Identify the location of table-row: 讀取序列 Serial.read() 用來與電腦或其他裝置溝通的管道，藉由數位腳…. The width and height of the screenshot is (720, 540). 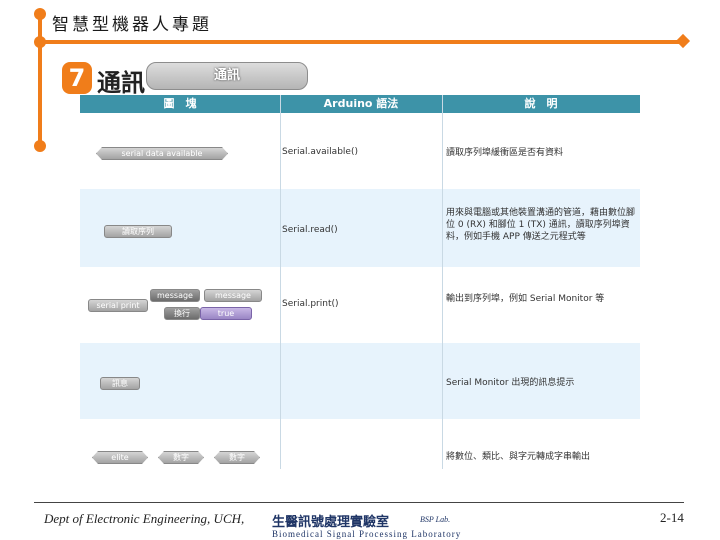
(360, 228).